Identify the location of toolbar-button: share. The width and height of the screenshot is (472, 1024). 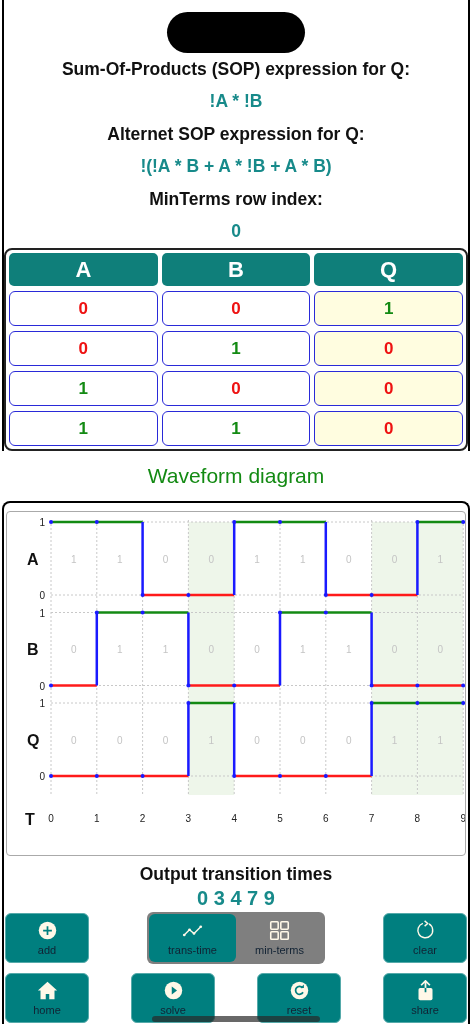
(425, 998).